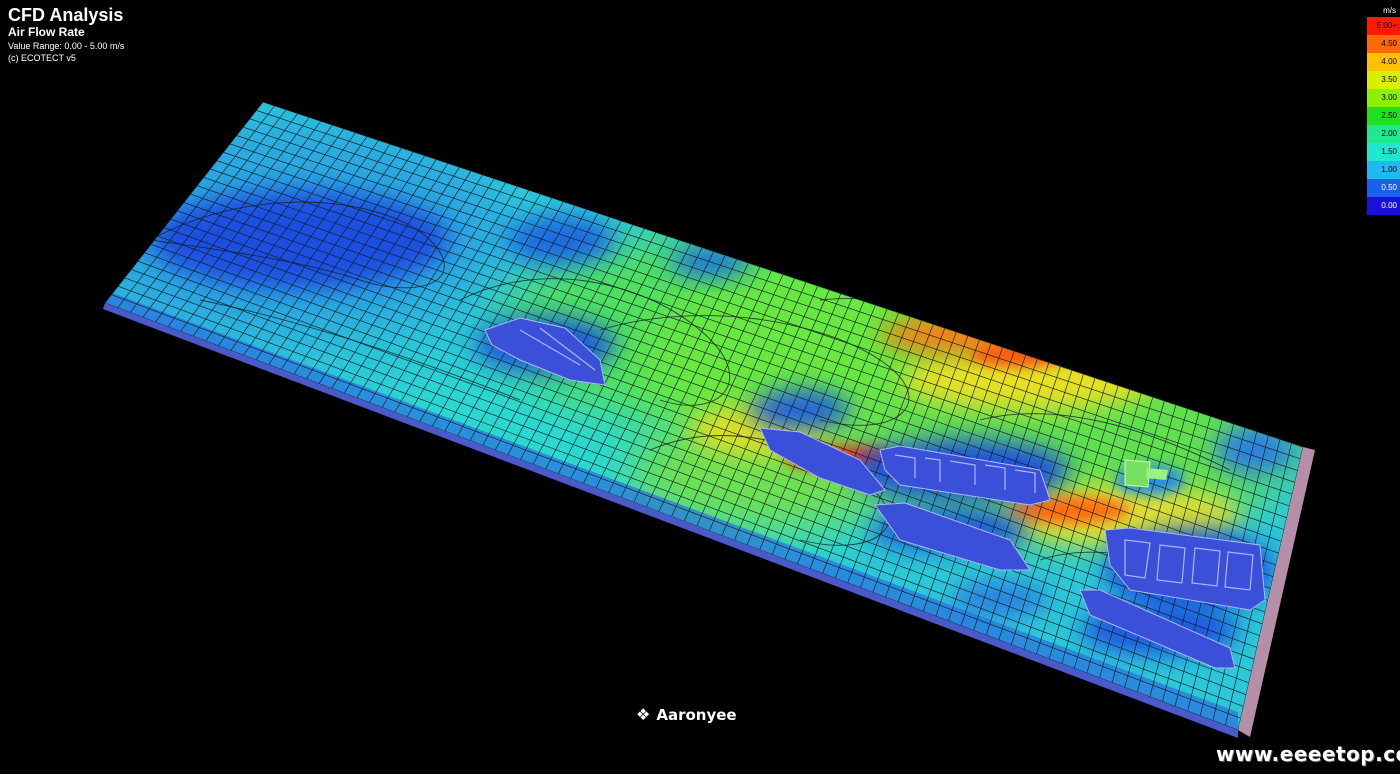 This screenshot has width=1400, height=774. Describe the element at coordinates (1383, 206) in the screenshot. I see `legend-item: 0.00` at that location.